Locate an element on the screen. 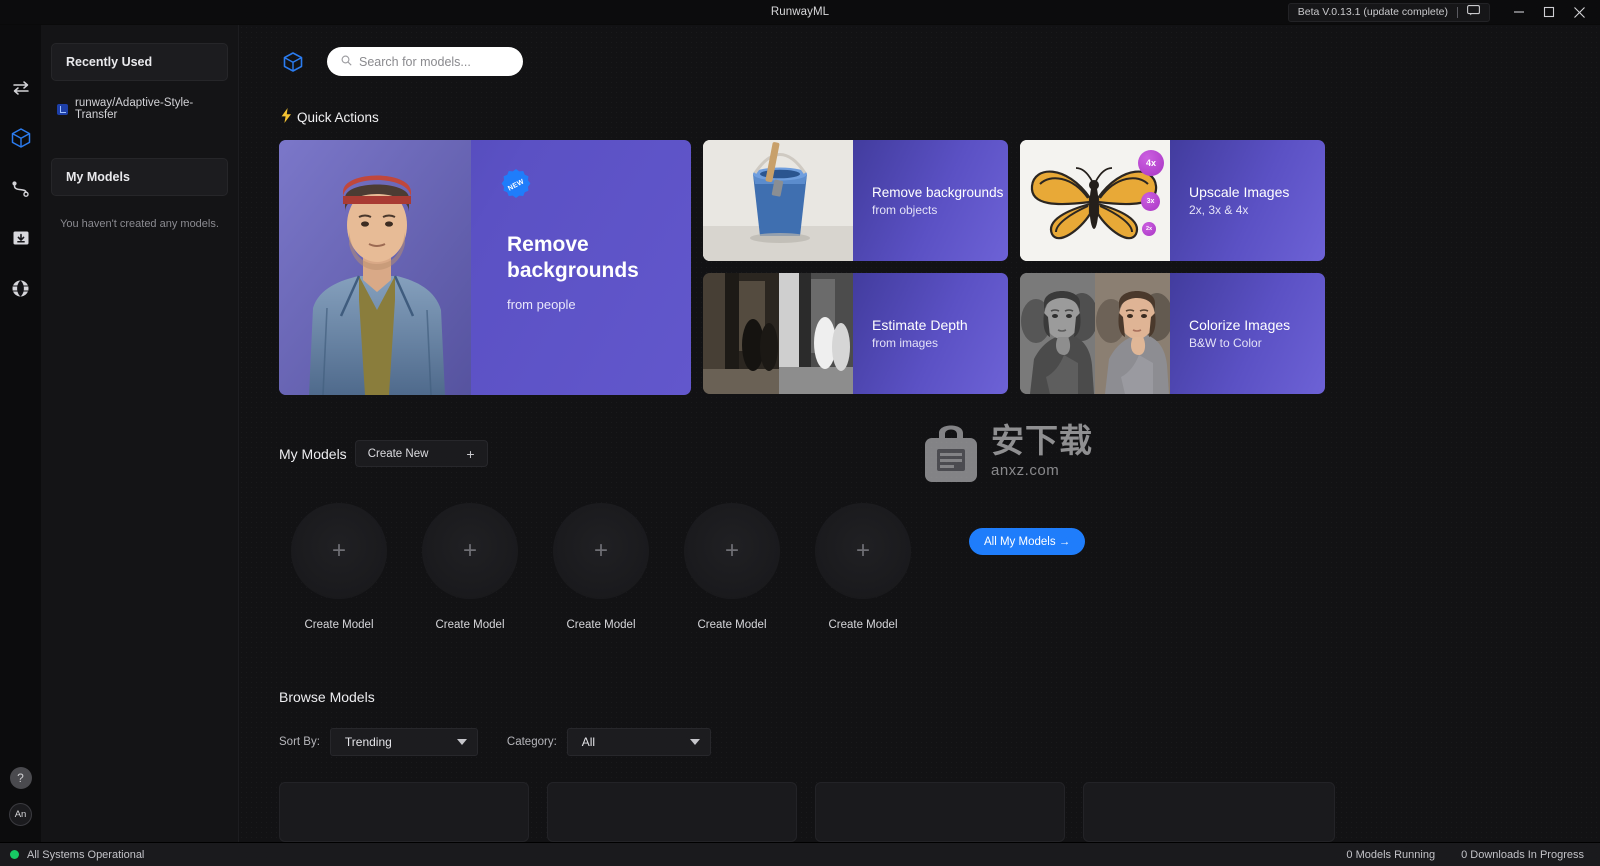 This screenshot has width=1600, height=866. sidebar-section-my-models: My Models is located at coordinates (139, 177).